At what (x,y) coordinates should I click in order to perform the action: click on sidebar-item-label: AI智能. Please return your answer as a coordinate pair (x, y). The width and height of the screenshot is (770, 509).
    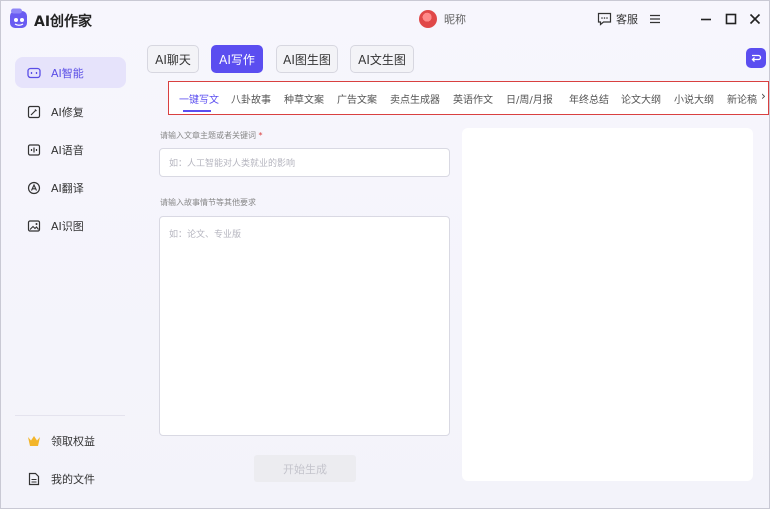
    Looking at the image, I should click on (67, 73).